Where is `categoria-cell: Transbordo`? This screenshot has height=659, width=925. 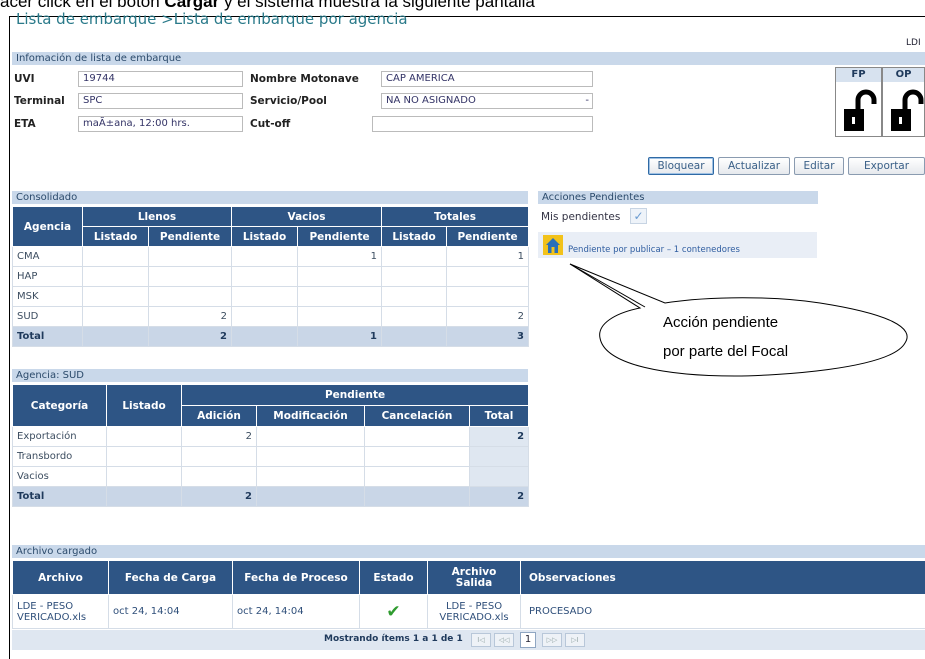
categoria-cell: Transbordo is located at coordinates (59, 456).